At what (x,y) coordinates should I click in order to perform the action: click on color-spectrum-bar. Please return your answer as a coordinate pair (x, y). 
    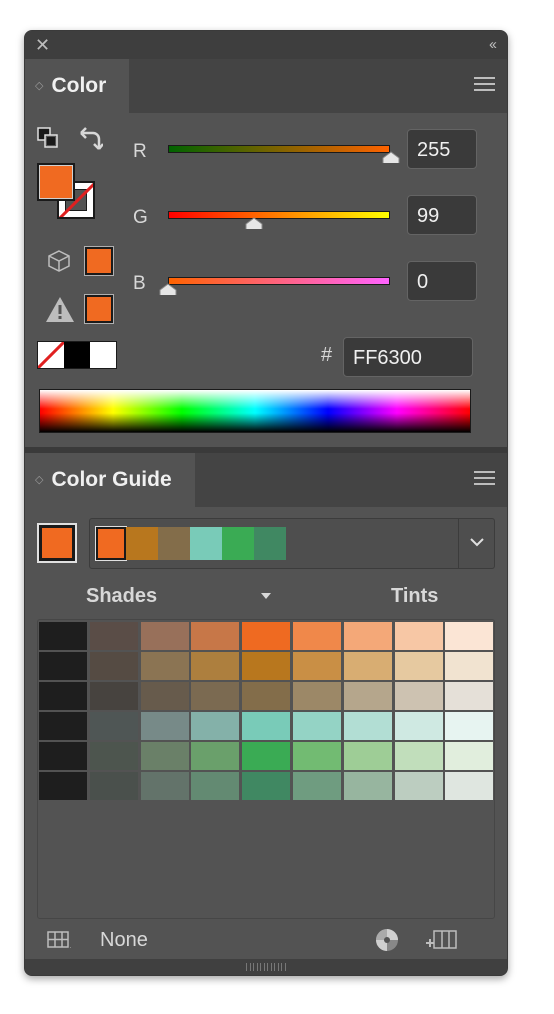
    Looking at the image, I should click on (255, 411).